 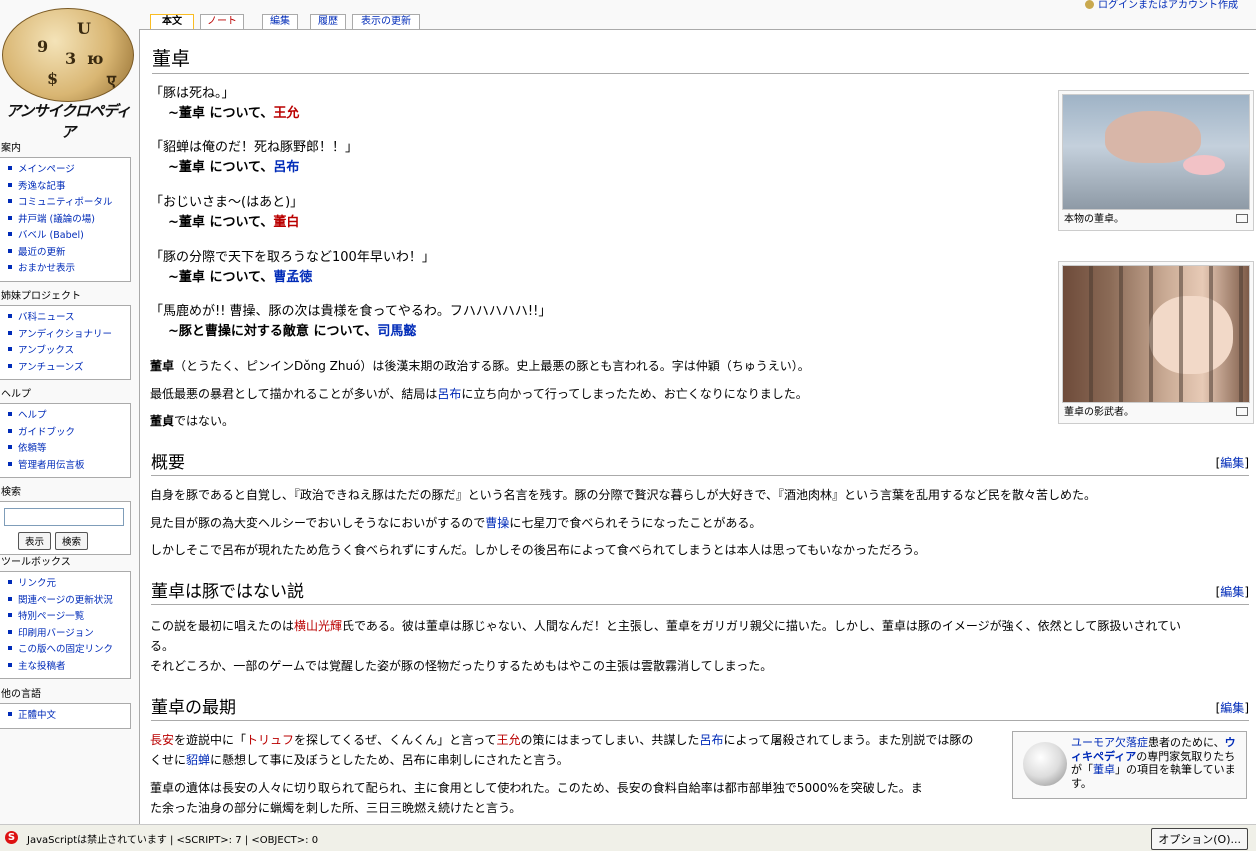 What do you see at coordinates (46, 432) in the screenshot?
I see `sidebar-item-guidebook: ガイドブック` at bounding box center [46, 432].